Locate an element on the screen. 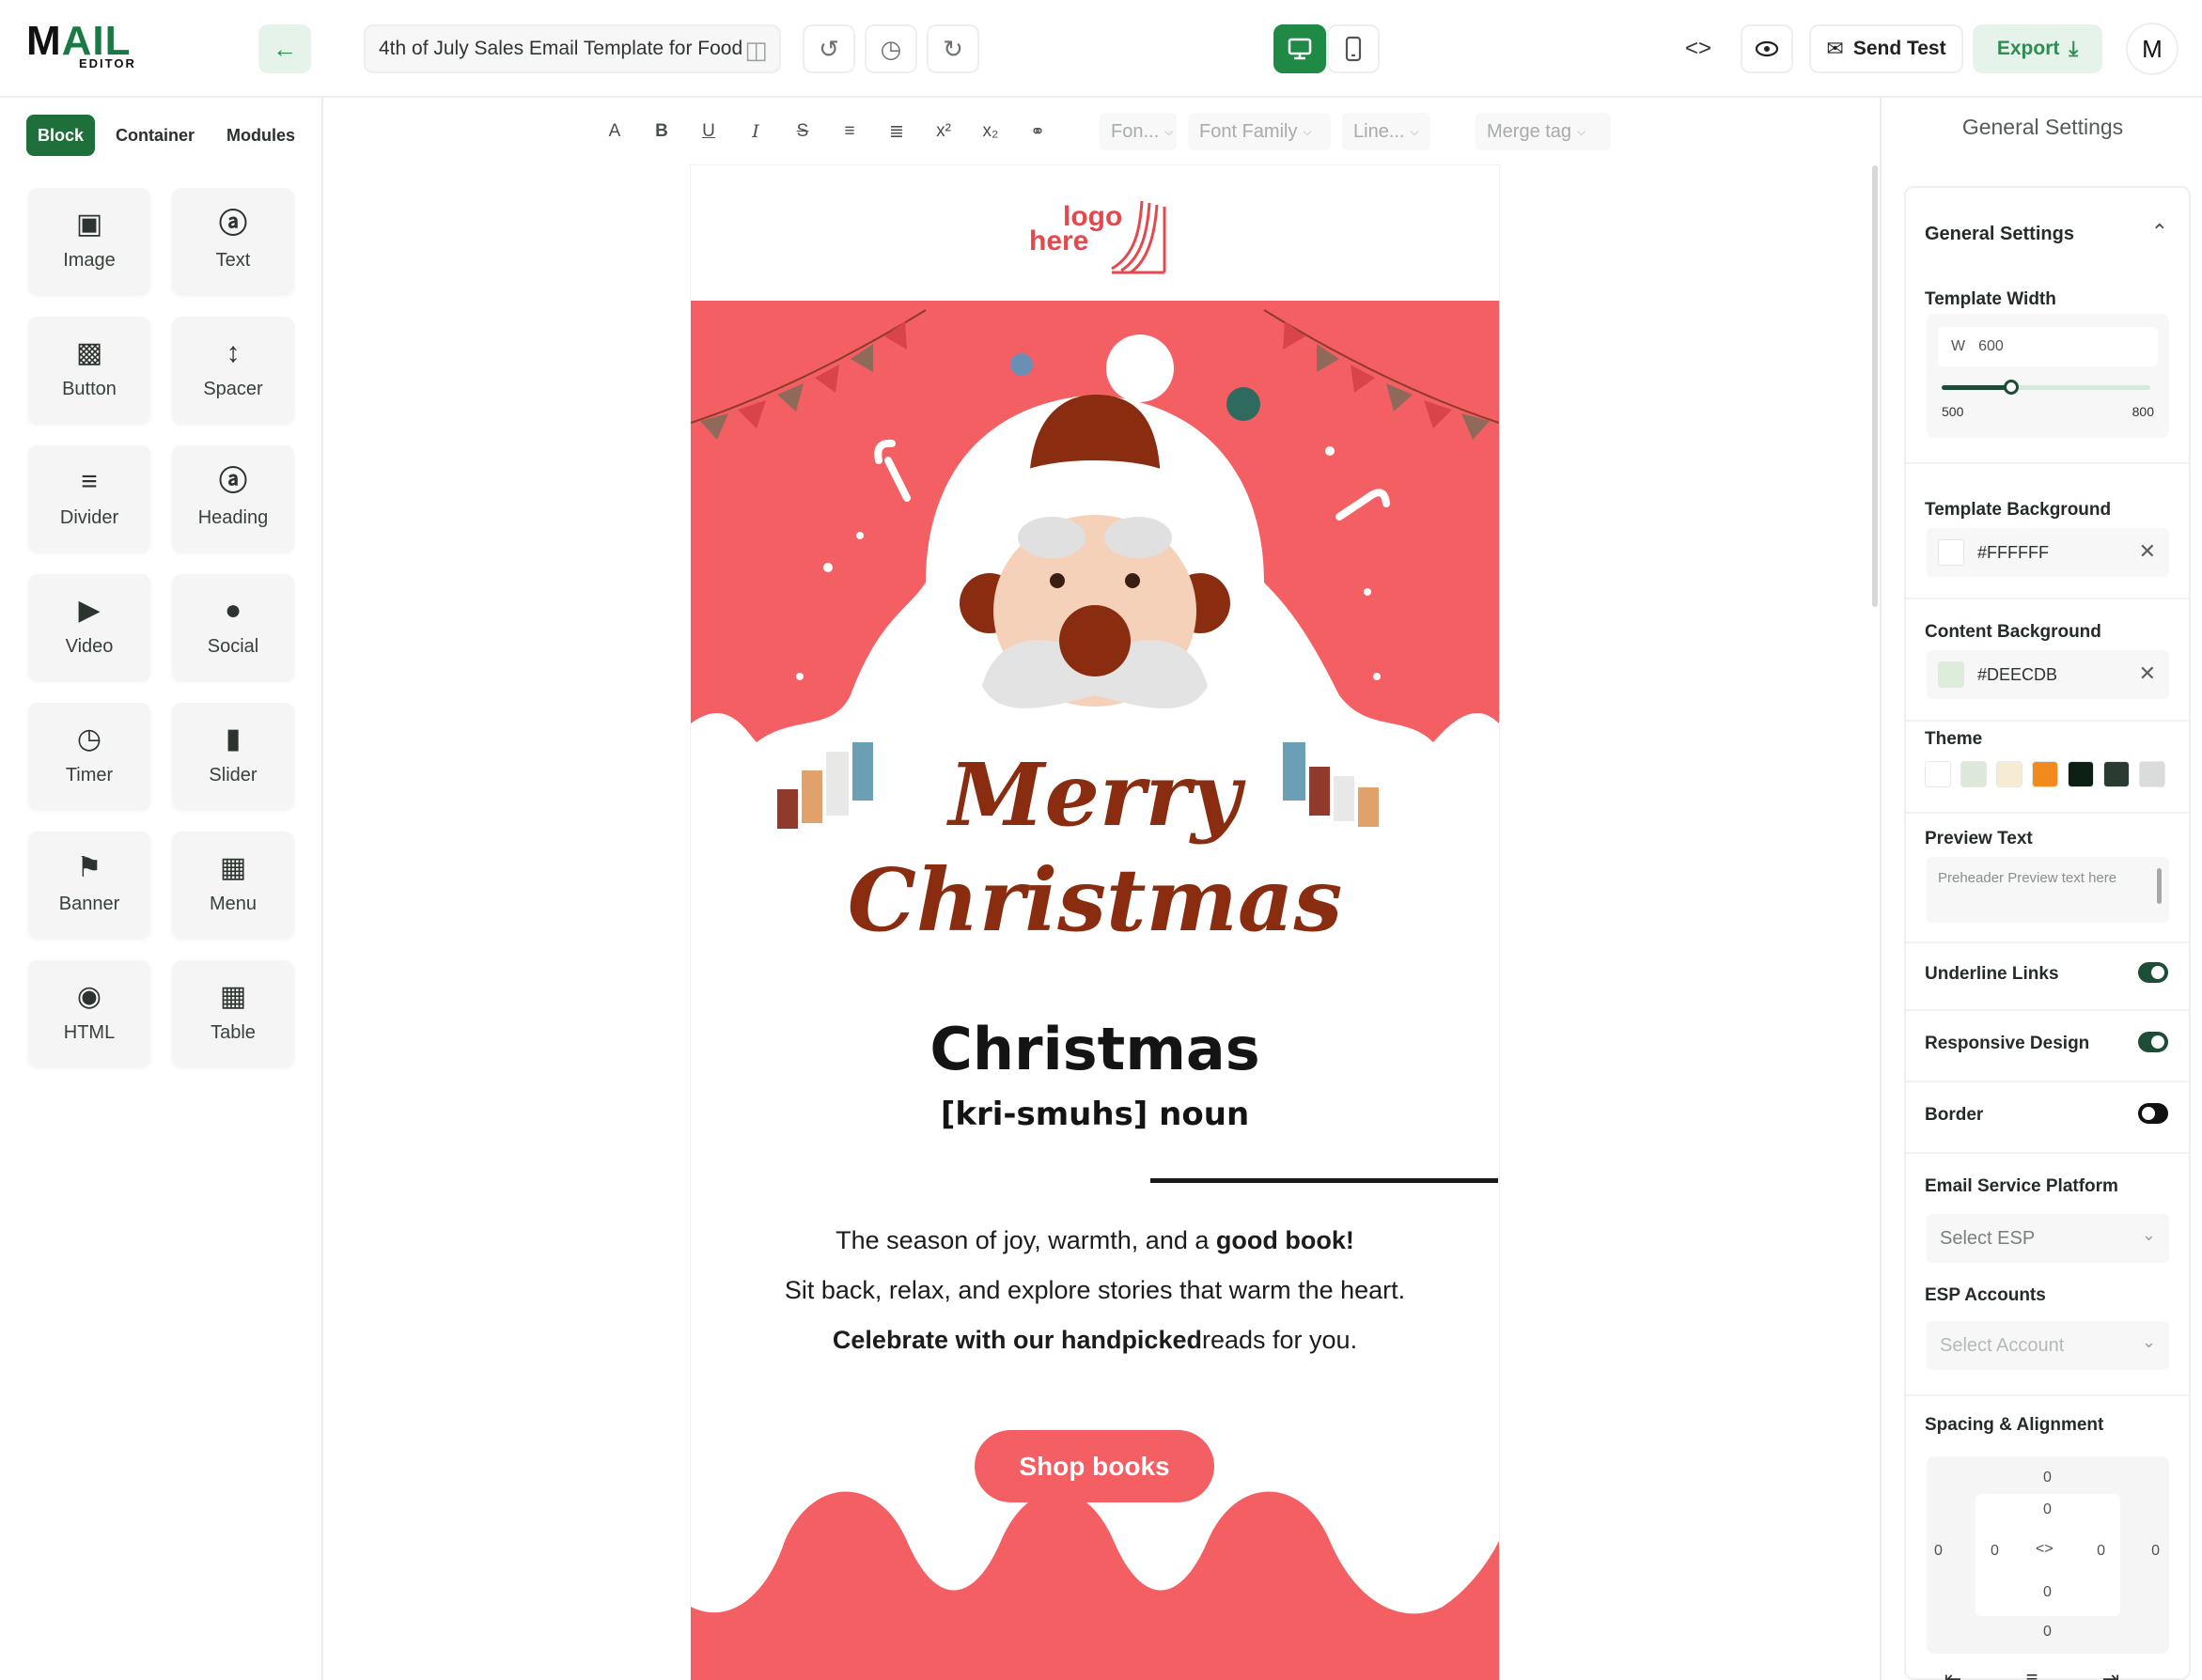 The width and height of the screenshot is (2202, 1680). superscript-button: x² is located at coordinates (943, 131).